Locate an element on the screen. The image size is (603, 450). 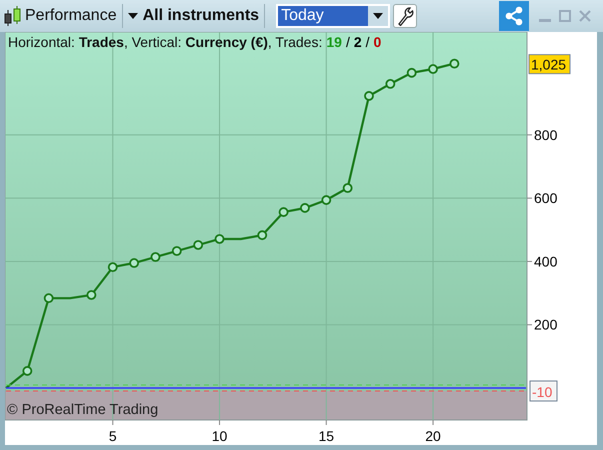
y-axis-label: 600 is located at coordinates (546, 198).